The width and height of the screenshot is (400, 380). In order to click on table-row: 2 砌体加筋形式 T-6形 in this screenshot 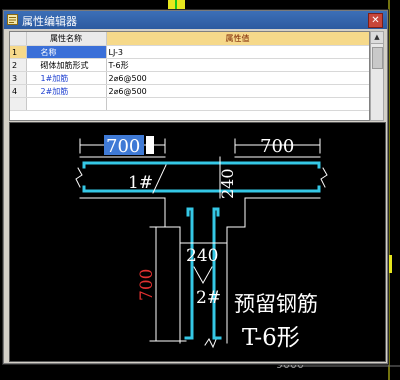, I will do `click(189, 65)`.